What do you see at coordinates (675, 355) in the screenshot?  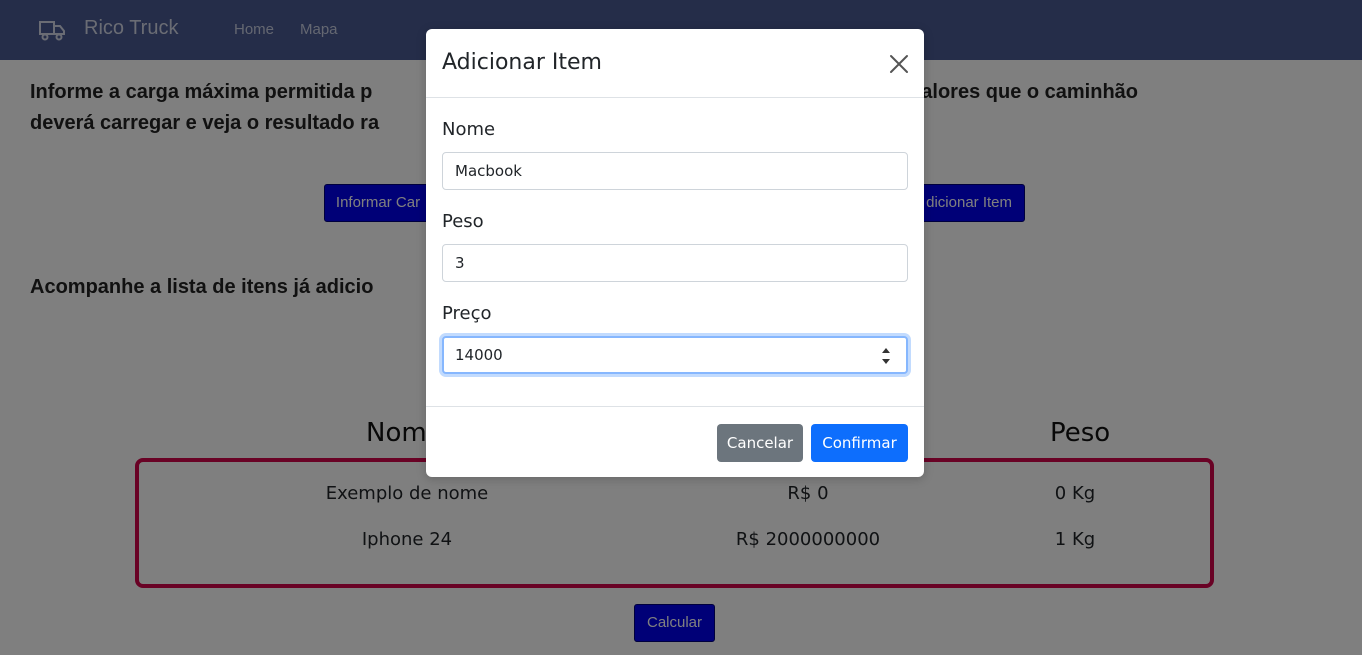 I see `preco-input` at bounding box center [675, 355].